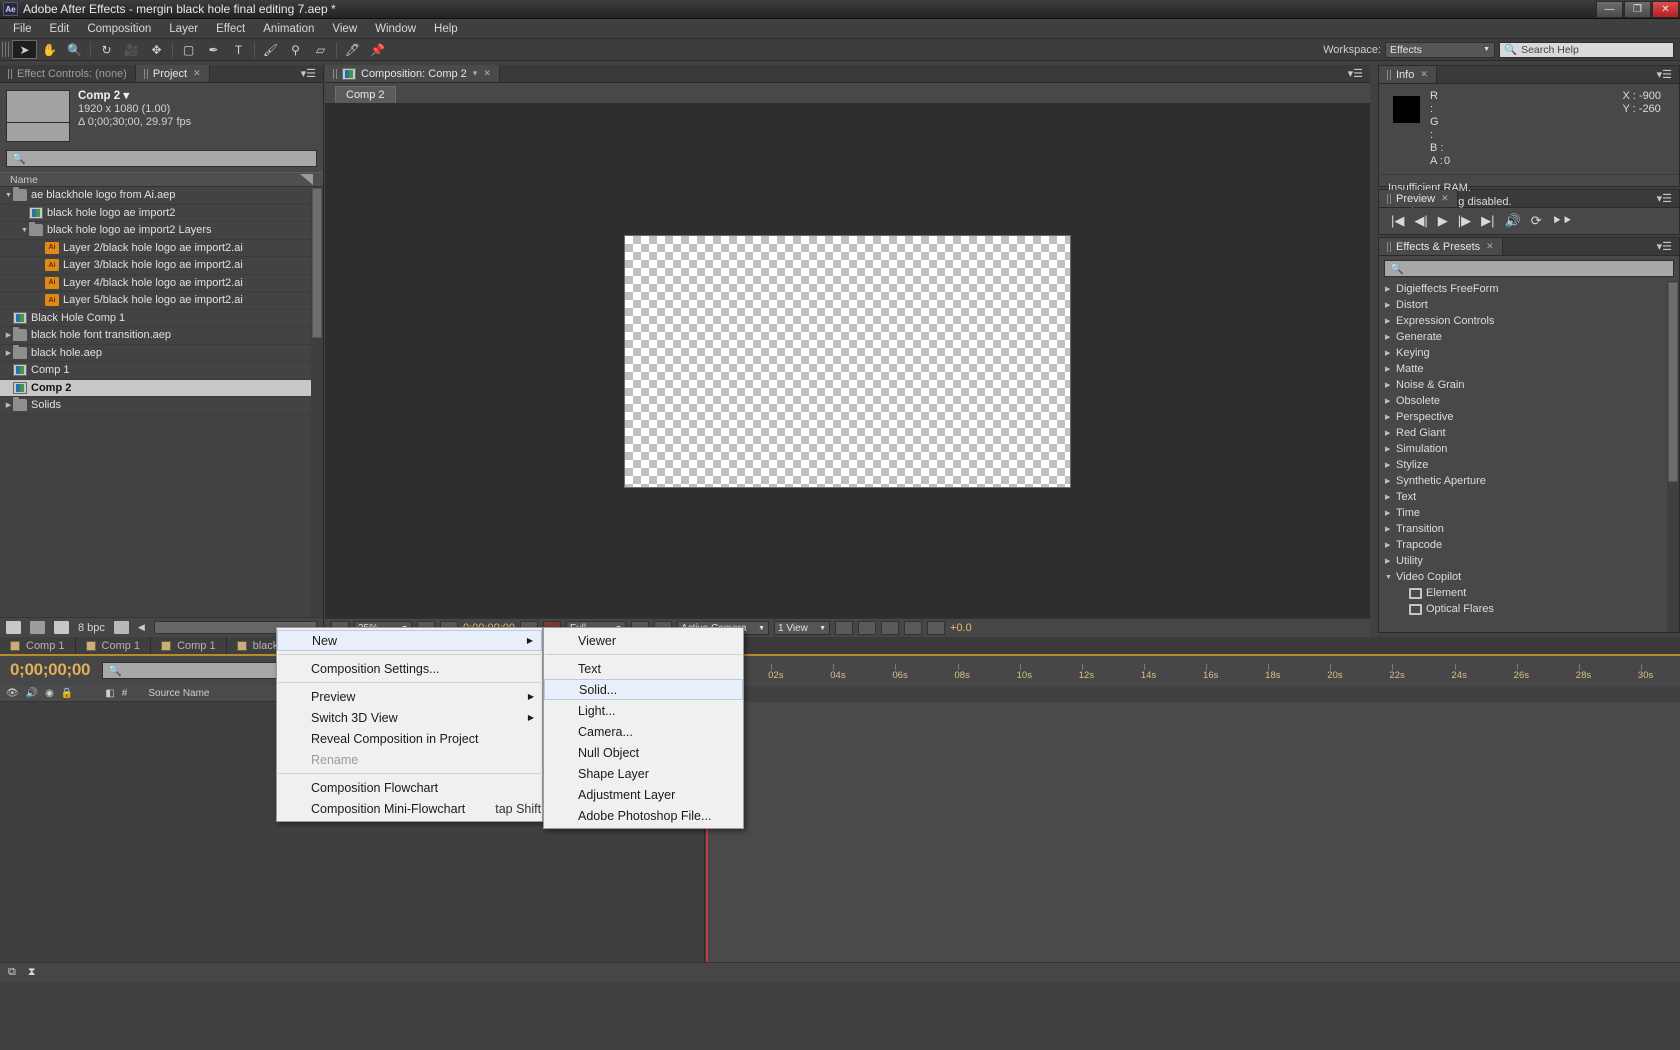  What do you see at coordinates (141, 627) in the screenshot?
I see `scroll-left-icon: ◀` at bounding box center [141, 627].